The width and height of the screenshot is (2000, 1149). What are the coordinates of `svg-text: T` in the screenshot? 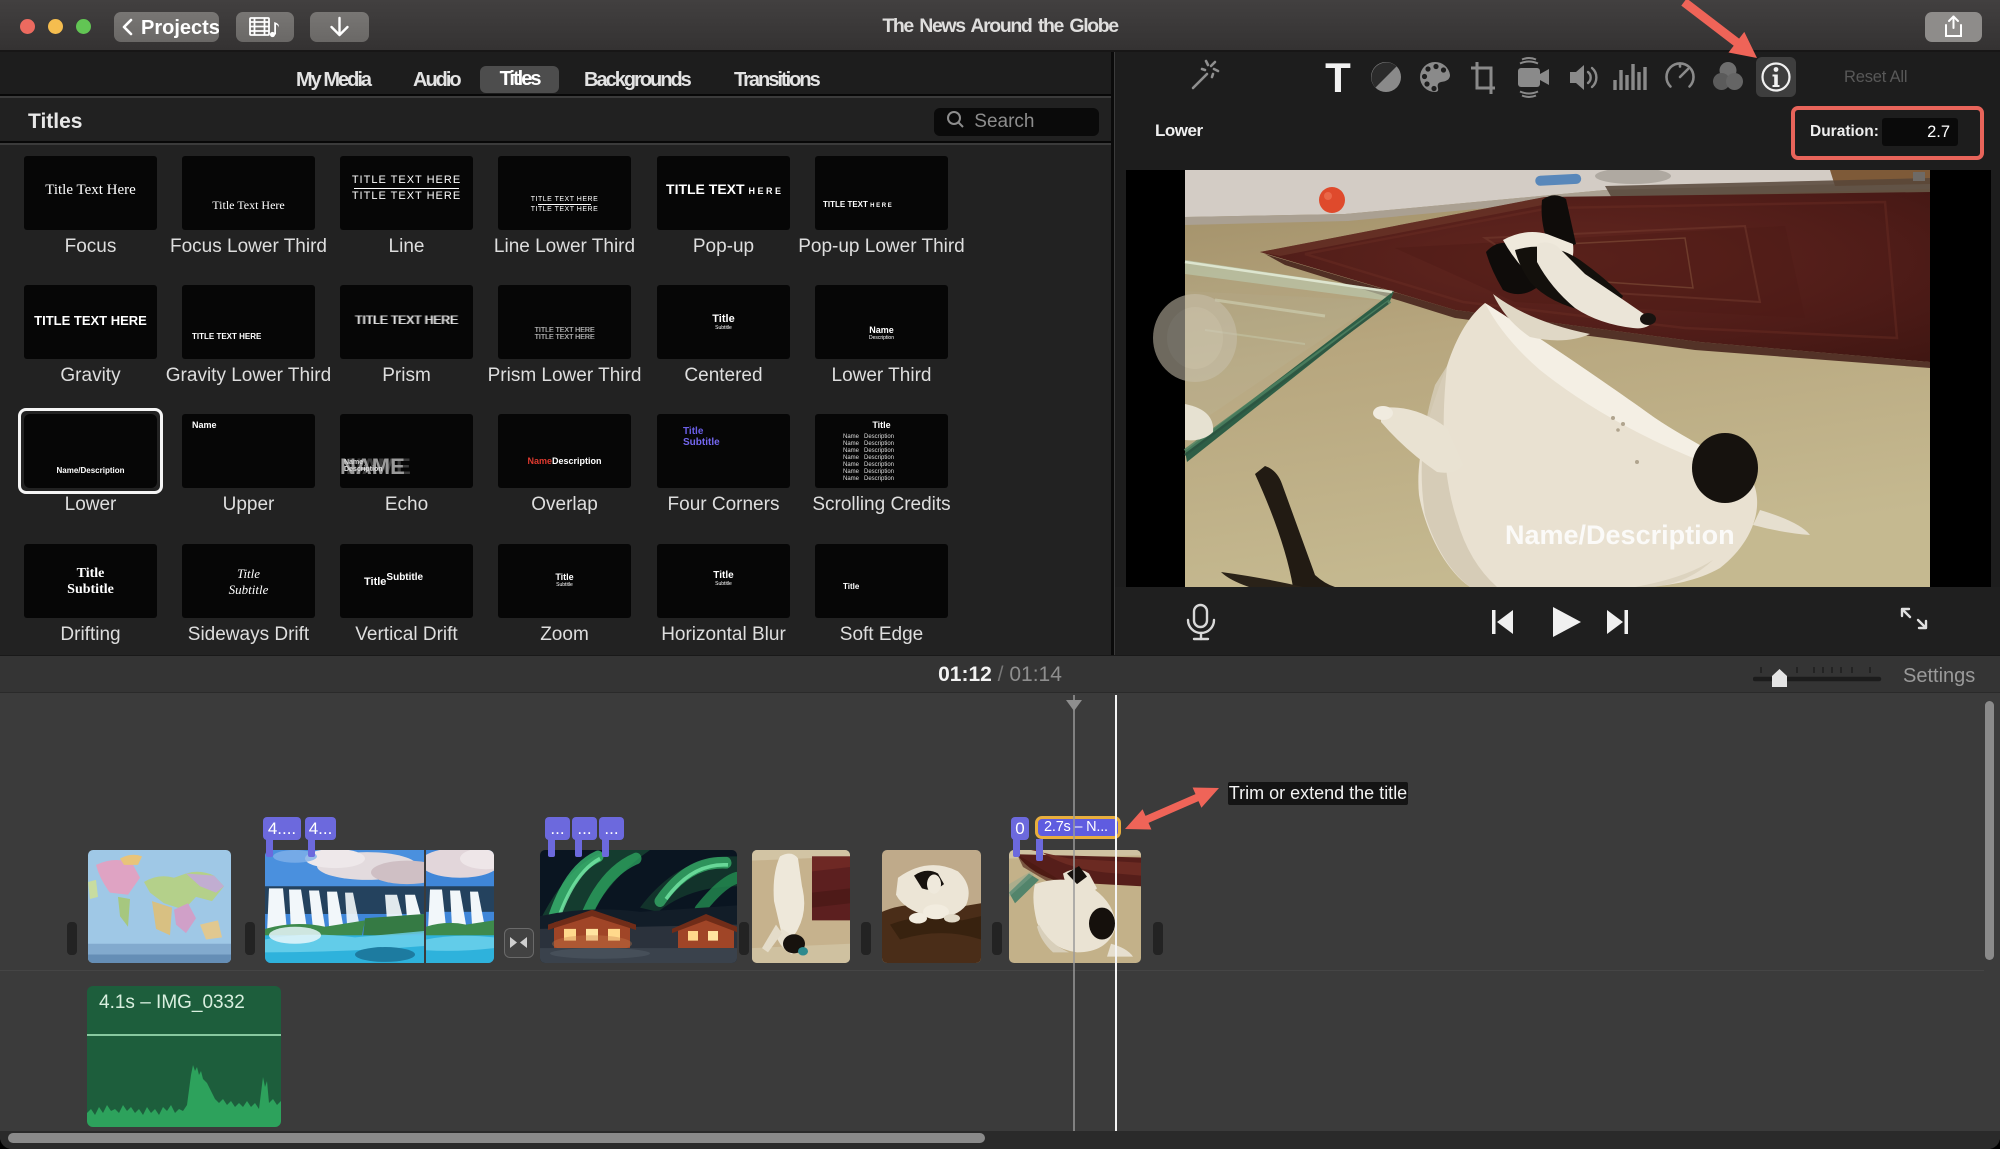 It's located at (1338, 77).